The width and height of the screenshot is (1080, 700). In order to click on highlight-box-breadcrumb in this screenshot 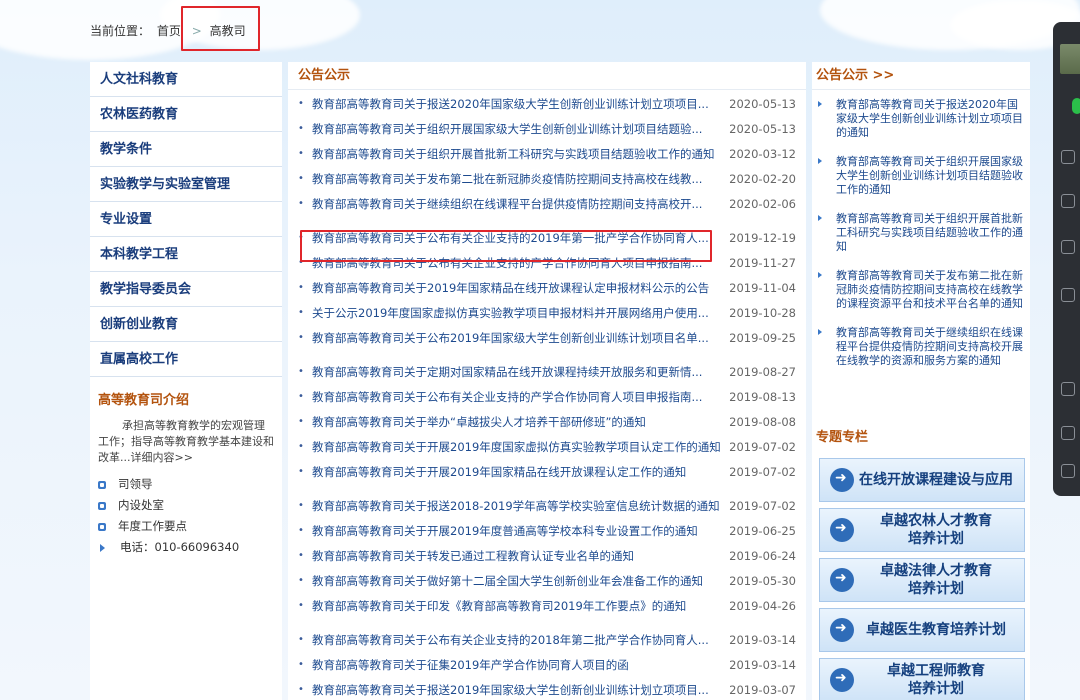, I will do `click(220, 28)`.